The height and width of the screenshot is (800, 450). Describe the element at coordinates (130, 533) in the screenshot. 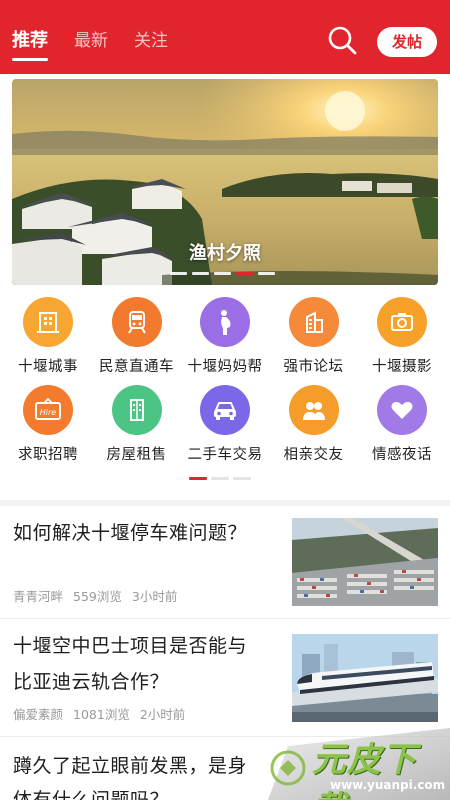

I see `news-title: 如何解决十堰停车难问题？` at that location.